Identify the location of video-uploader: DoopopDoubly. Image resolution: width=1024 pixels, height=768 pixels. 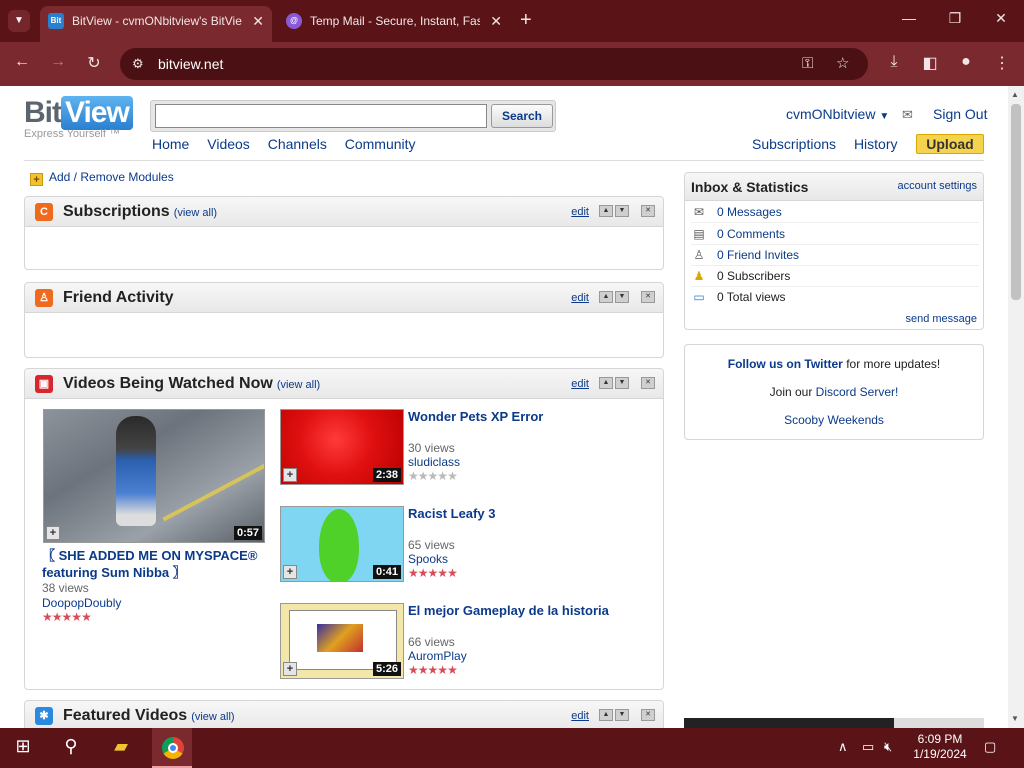
(81, 603).